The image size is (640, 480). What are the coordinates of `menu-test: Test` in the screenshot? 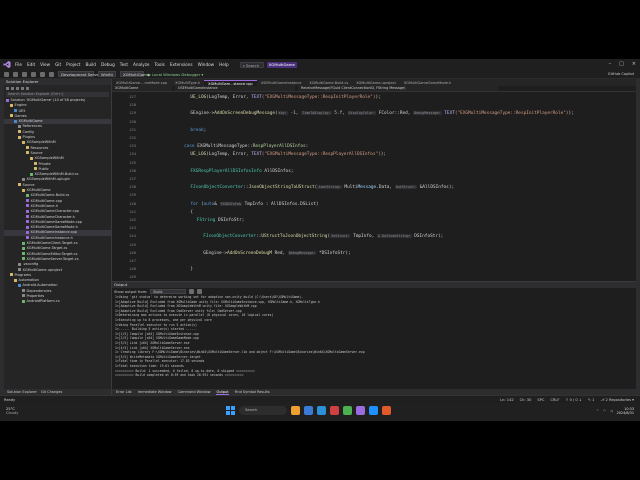 It's located at (124, 64).